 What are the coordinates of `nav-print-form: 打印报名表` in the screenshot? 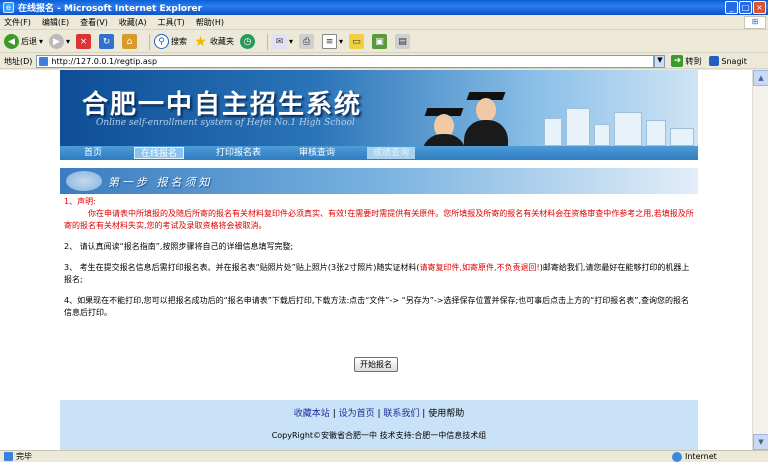 It's located at (238, 153).